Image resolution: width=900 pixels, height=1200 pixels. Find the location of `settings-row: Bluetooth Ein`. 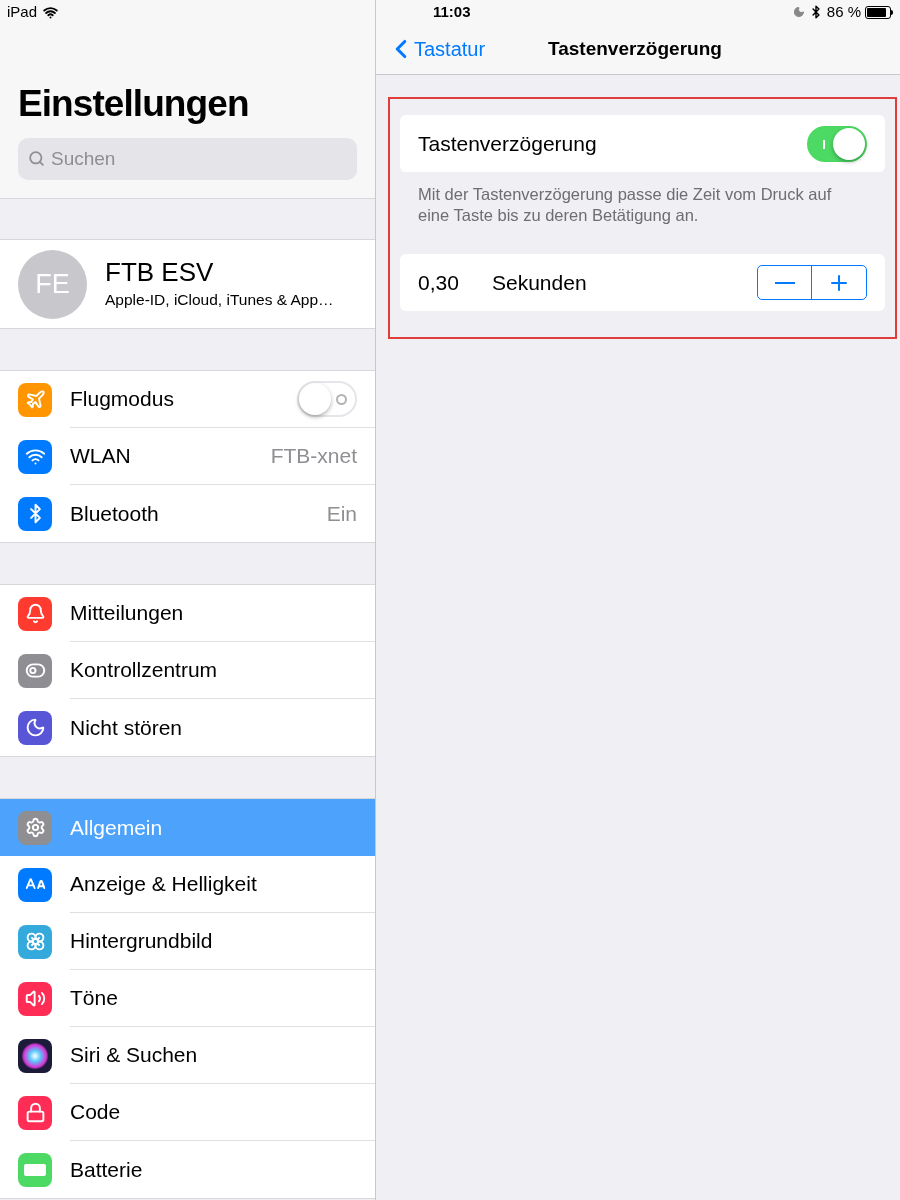

settings-row: Bluetooth Ein is located at coordinates (187, 513).